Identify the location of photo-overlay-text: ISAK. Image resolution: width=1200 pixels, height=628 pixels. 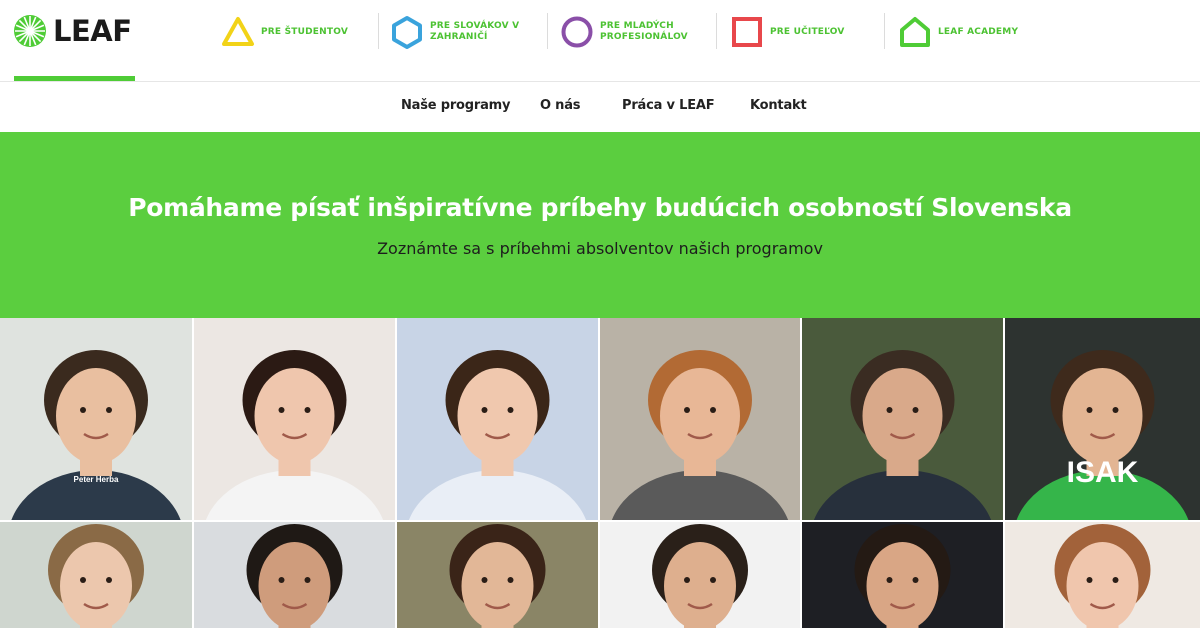
(1103, 472).